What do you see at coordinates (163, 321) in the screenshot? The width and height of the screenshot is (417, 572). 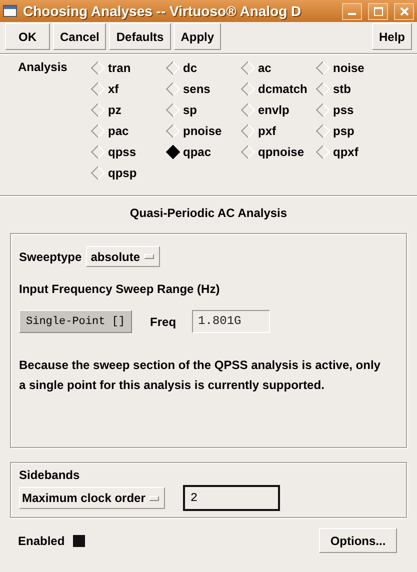 I see `freq-label: Freq` at bounding box center [163, 321].